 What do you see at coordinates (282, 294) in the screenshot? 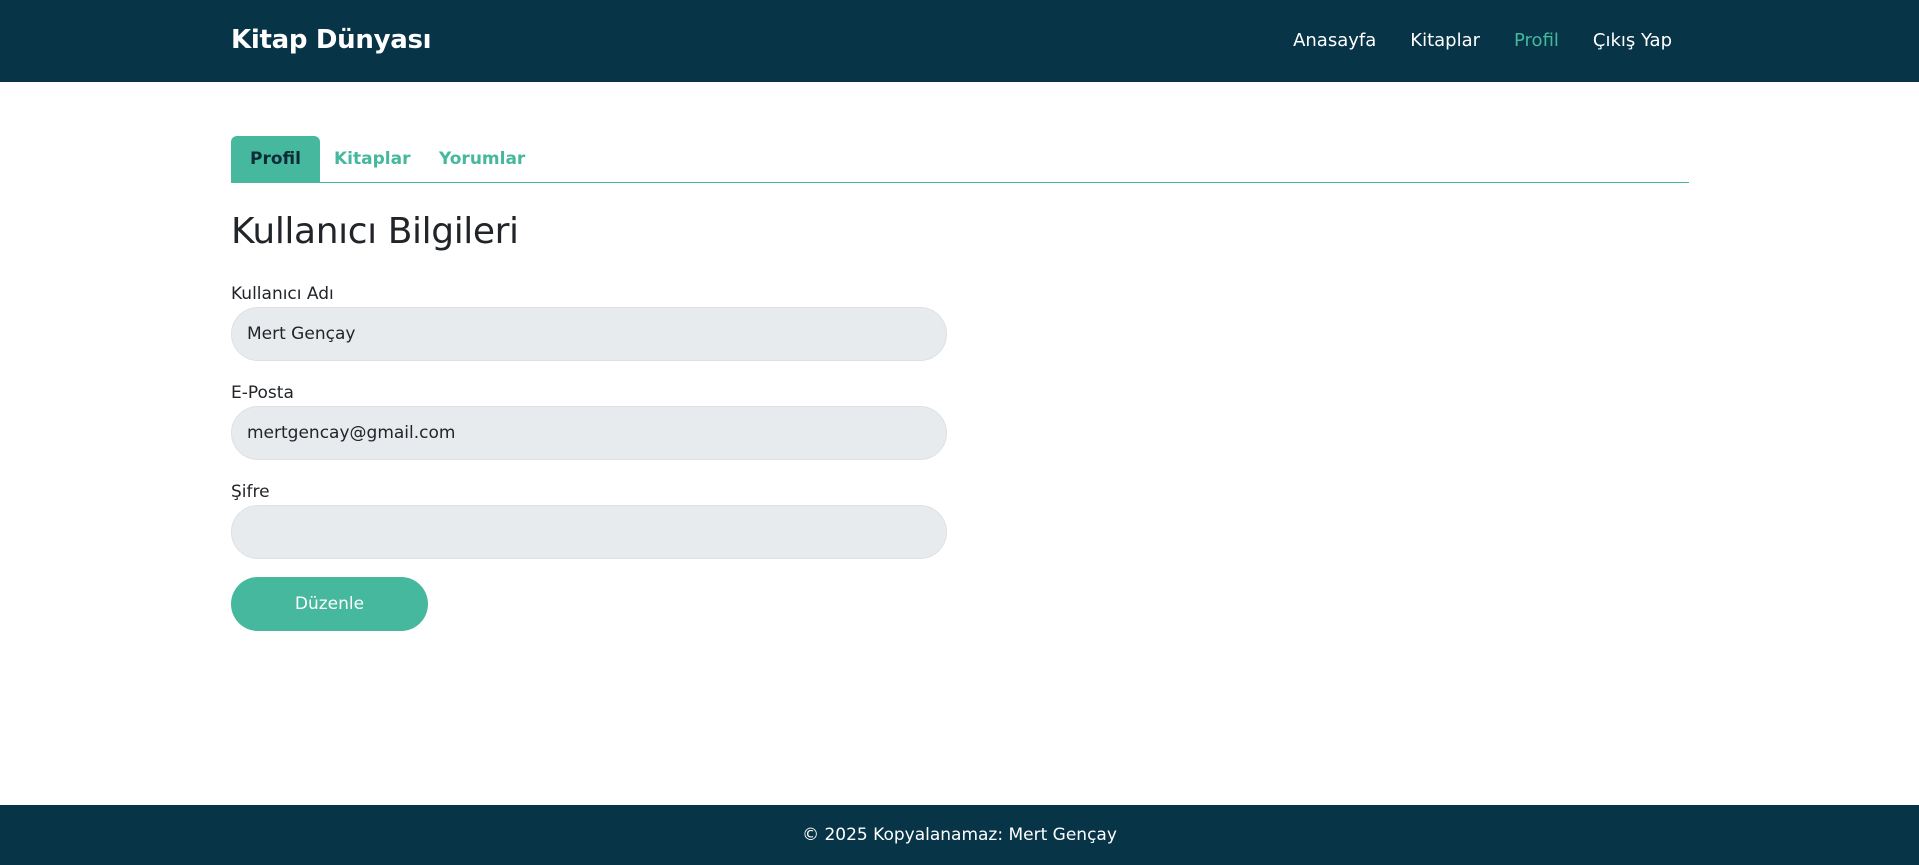
I see `username-label: Kullanıcı Adı` at bounding box center [282, 294].